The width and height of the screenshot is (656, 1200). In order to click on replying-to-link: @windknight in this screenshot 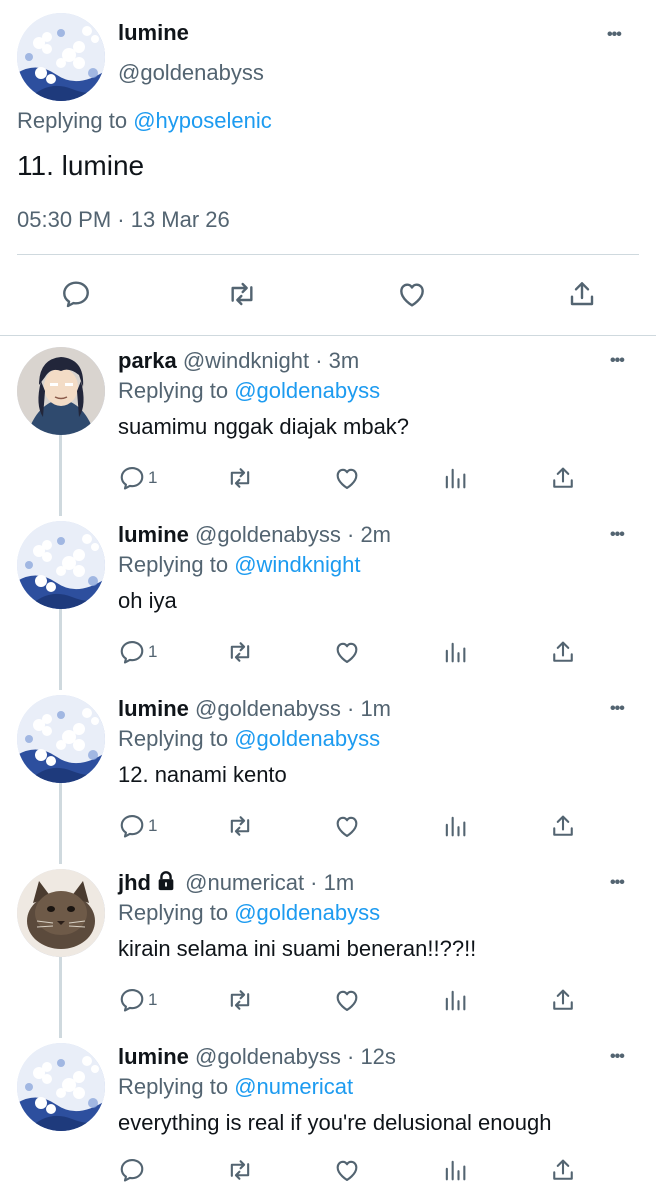, I will do `click(297, 564)`.